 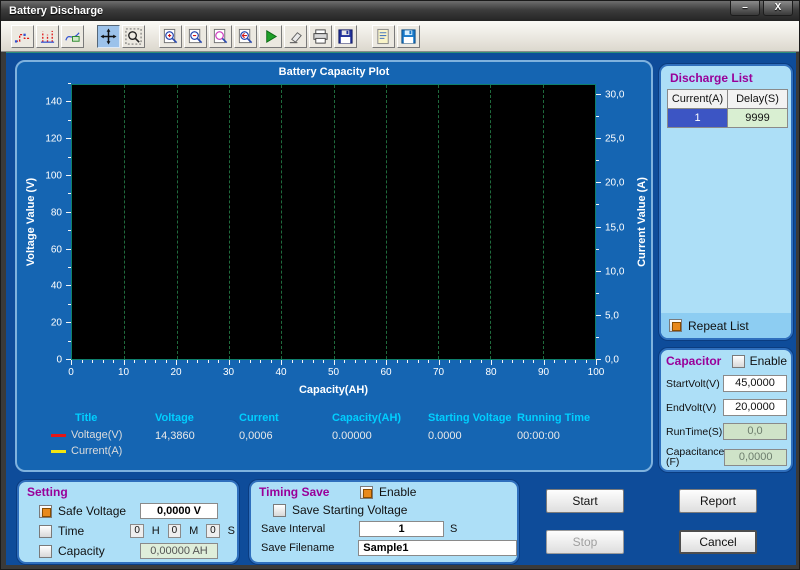 What do you see at coordinates (755, 457) in the screenshot?
I see `capacitance-field: 0,0000` at bounding box center [755, 457].